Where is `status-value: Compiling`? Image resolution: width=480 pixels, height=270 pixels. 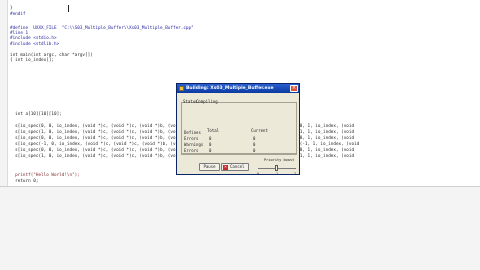
status-value: Compiling is located at coordinates (207, 101).